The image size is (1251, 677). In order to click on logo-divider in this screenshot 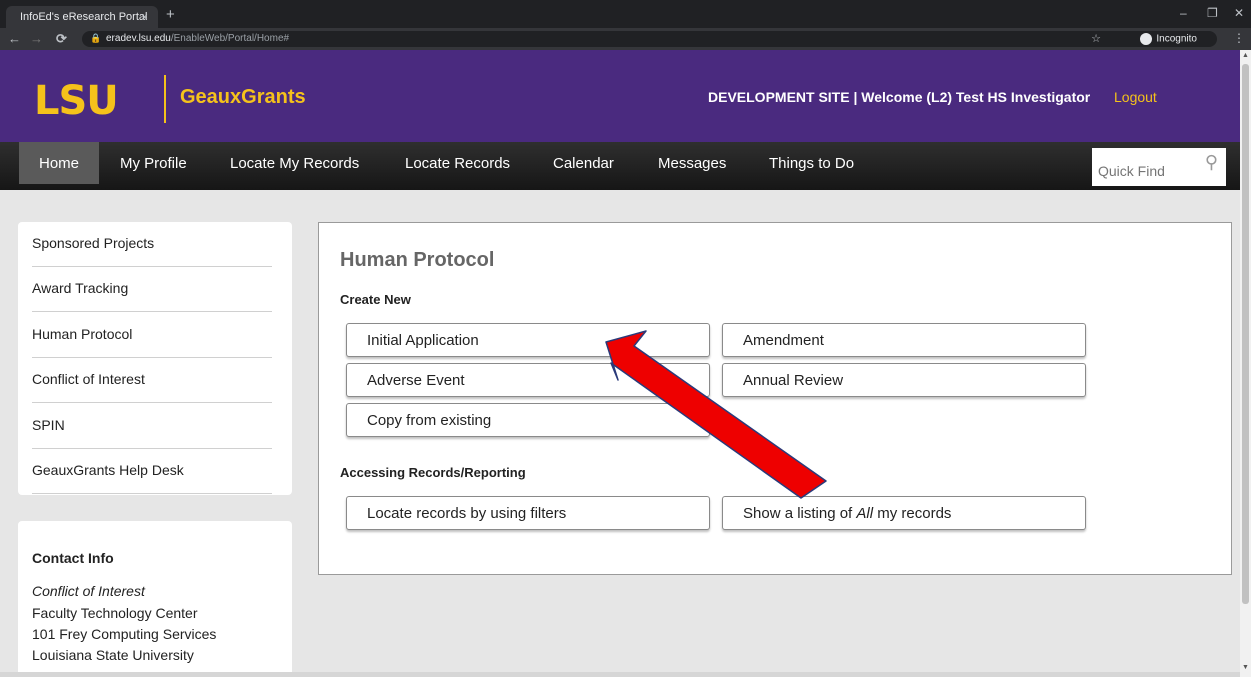, I will do `click(165, 99)`.